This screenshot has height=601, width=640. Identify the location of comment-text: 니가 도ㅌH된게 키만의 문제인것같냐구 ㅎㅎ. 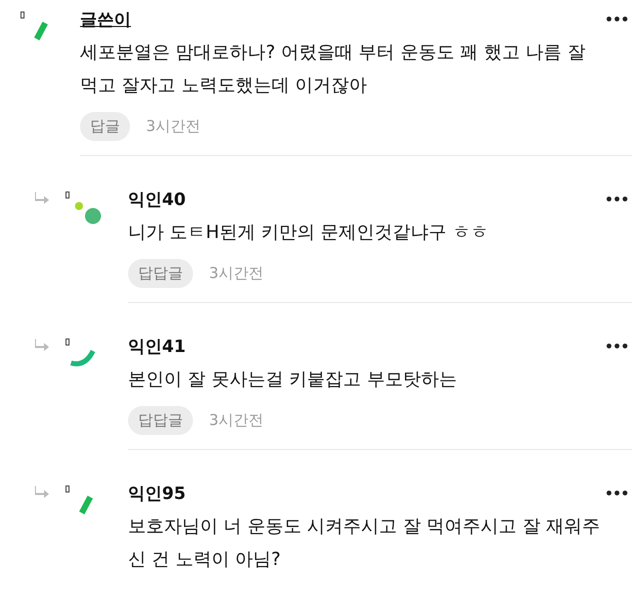
(309, 233).